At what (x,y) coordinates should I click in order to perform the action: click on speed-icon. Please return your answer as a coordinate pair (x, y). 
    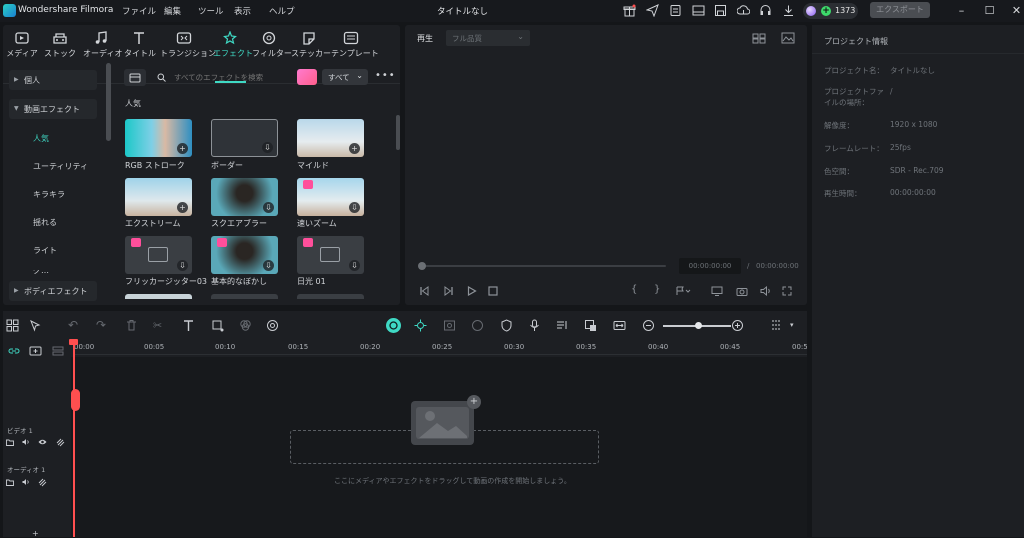
    Looking at the image, I should click on (272, 325).